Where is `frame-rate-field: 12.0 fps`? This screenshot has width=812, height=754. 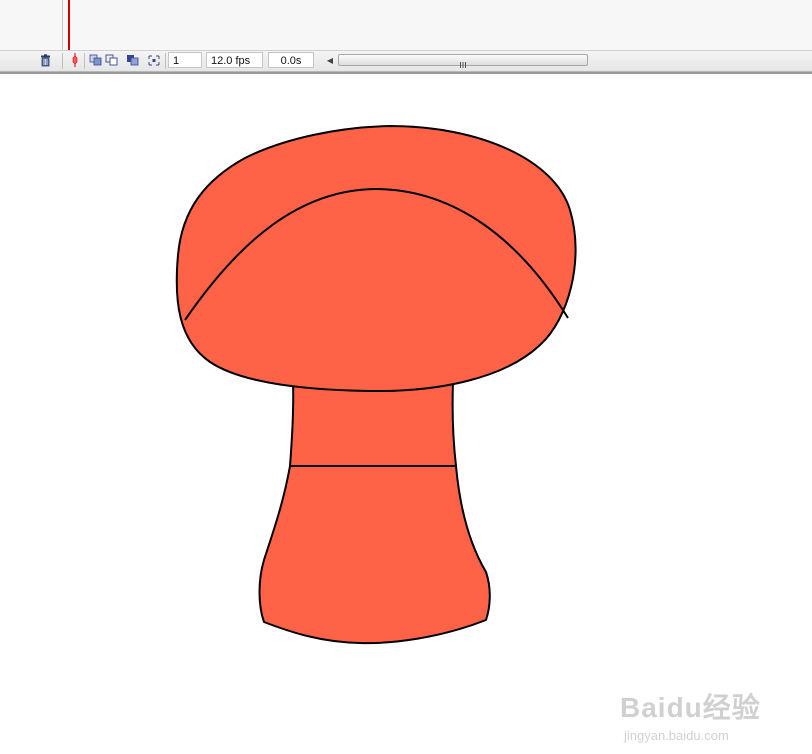
frame-rate-field: 12.0 fps is located at coordinates (234, 60).